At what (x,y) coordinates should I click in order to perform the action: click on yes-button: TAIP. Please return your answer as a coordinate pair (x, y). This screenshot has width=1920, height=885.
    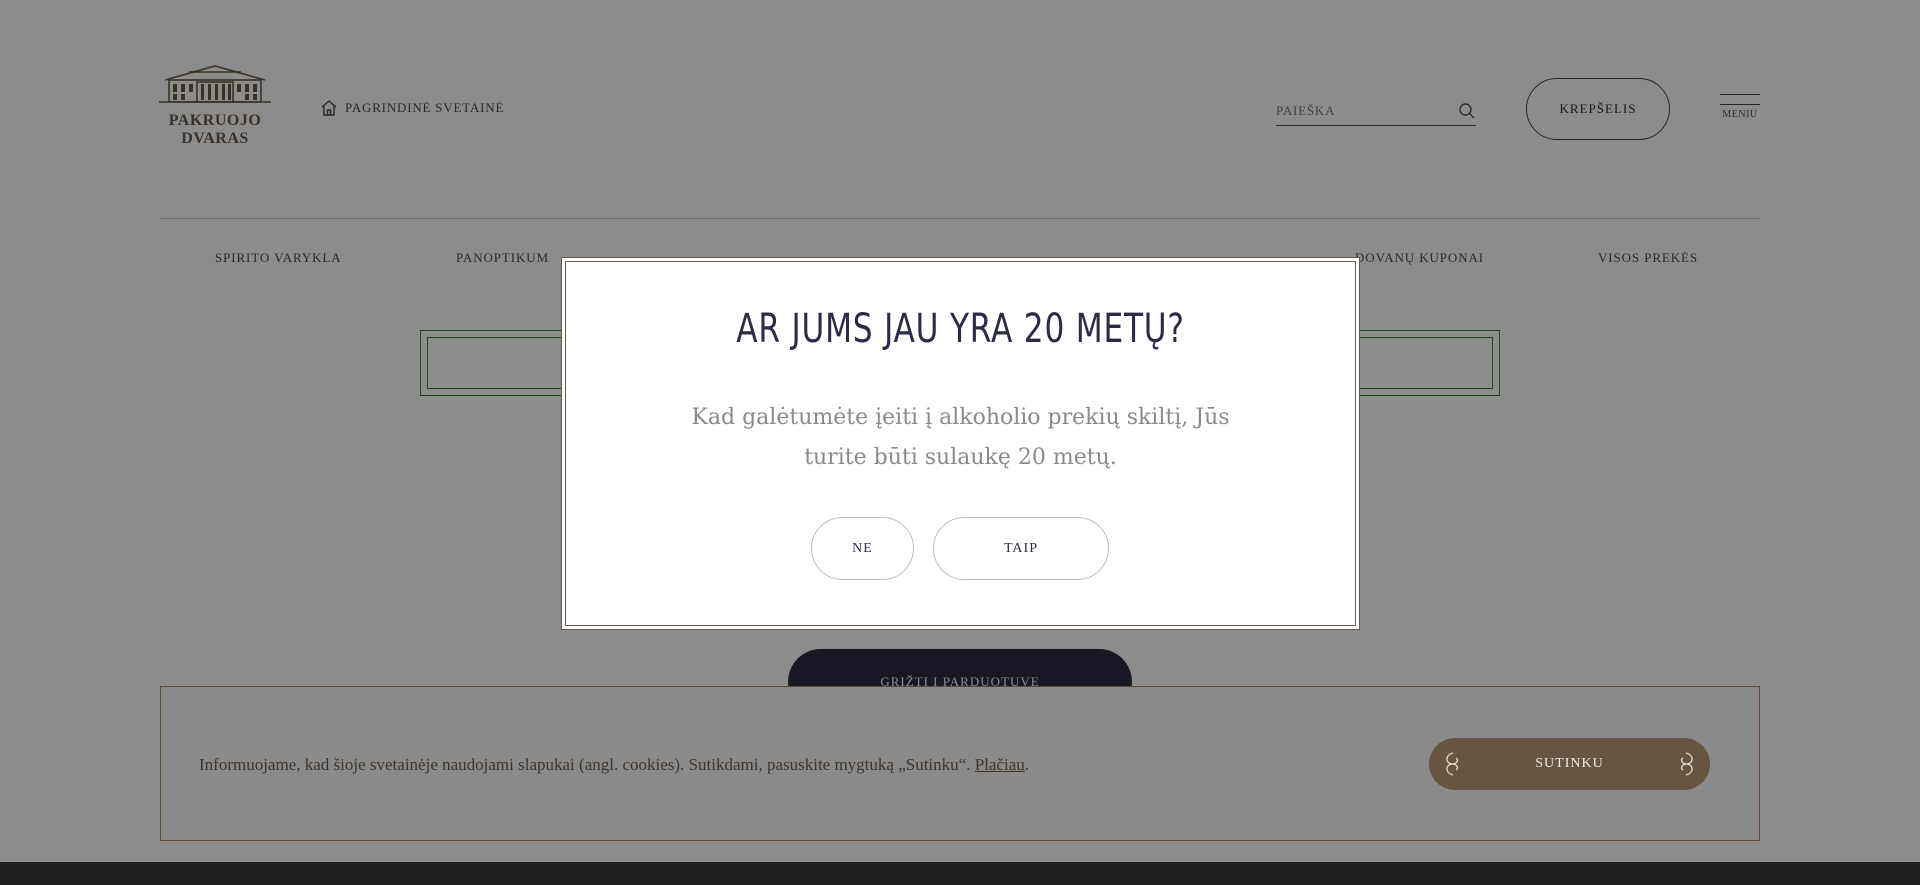
    Looking at the image, I should click on (1021, 548).